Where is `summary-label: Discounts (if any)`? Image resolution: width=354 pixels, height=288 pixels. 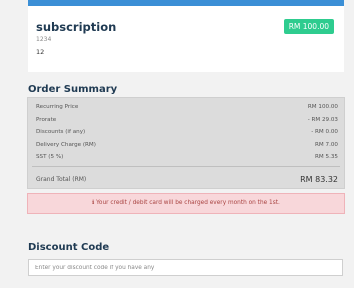 summary-label: Discounts (if any) is located at coordinates (61, 132).